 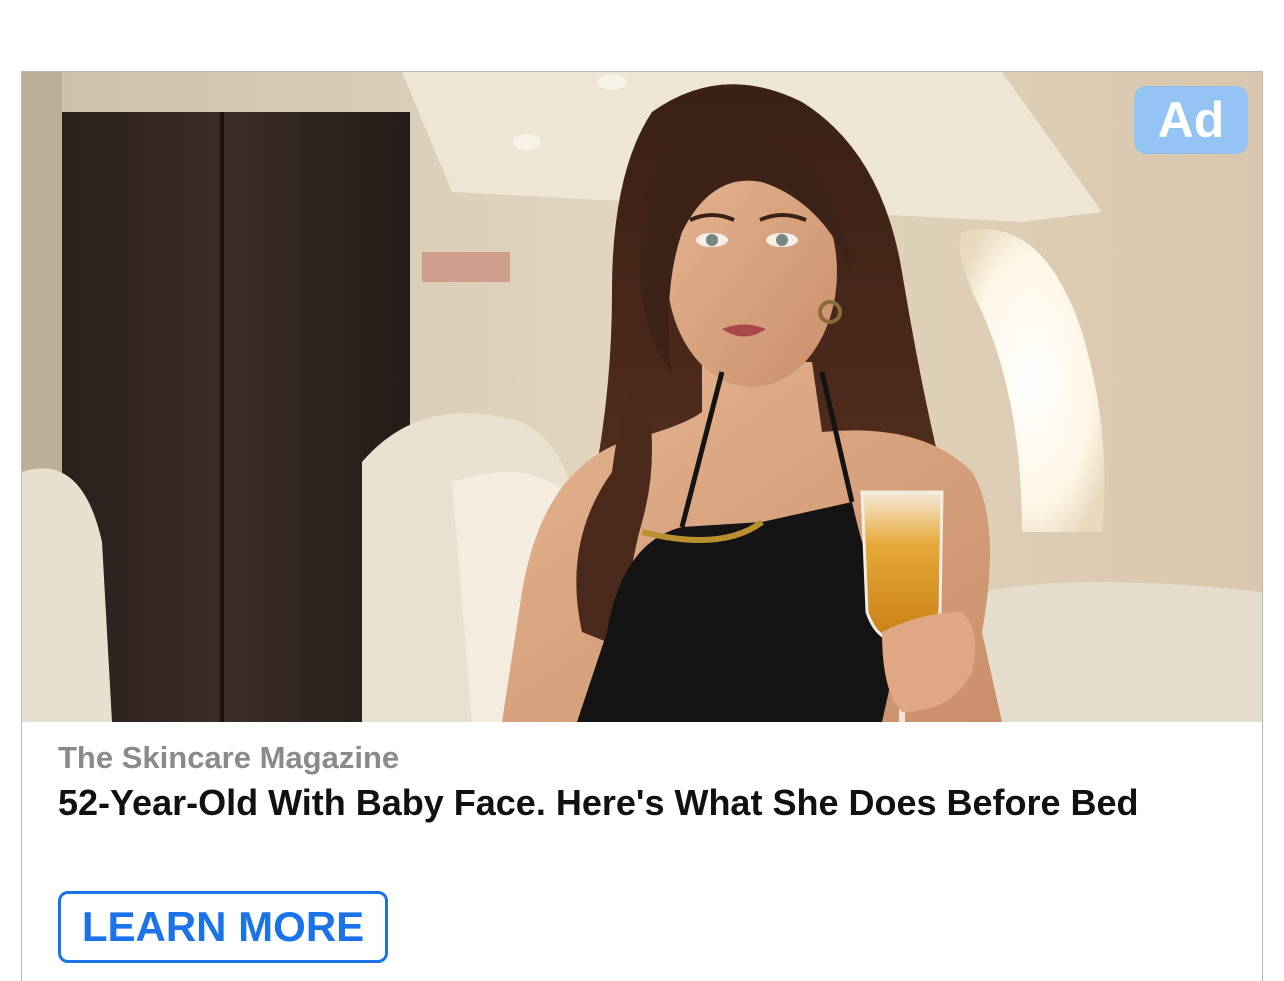 I want to click on learn-more-button: LEARN MORE, so click(x=223, y=927).